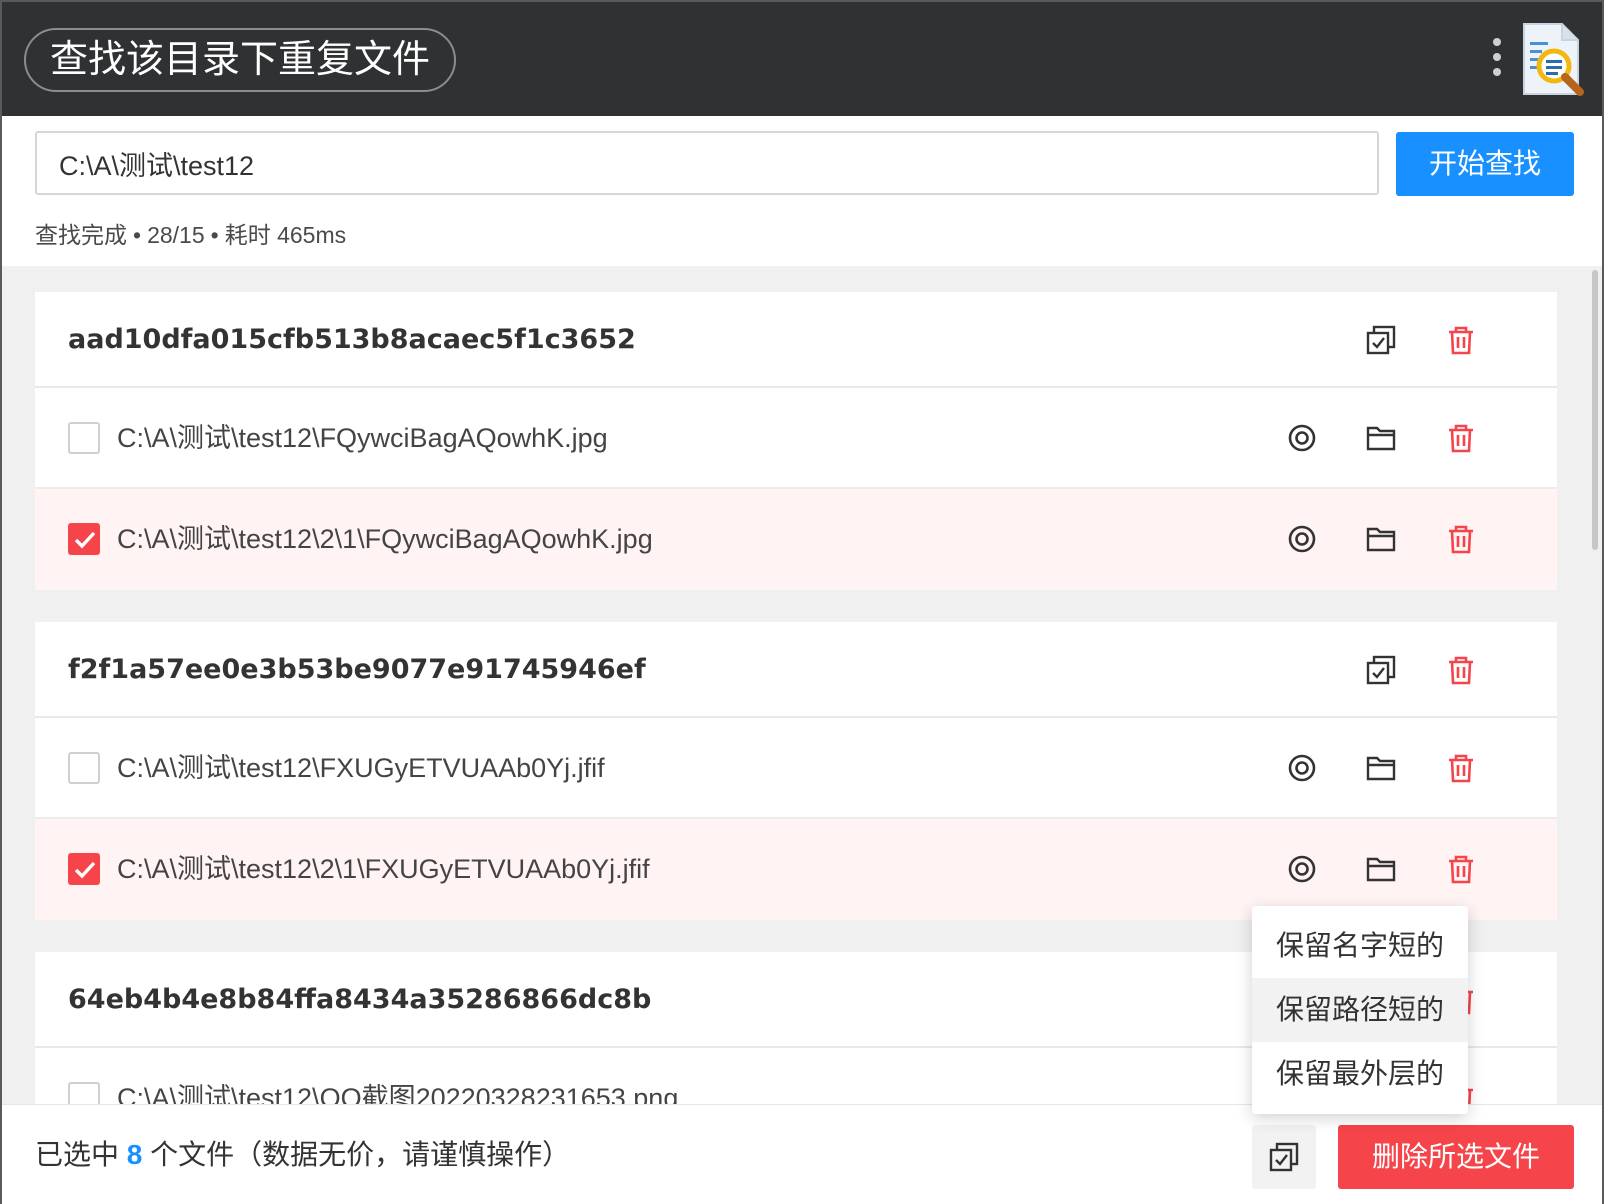  I want to click on start-search-button: 开始查找, so click(1485, 164).